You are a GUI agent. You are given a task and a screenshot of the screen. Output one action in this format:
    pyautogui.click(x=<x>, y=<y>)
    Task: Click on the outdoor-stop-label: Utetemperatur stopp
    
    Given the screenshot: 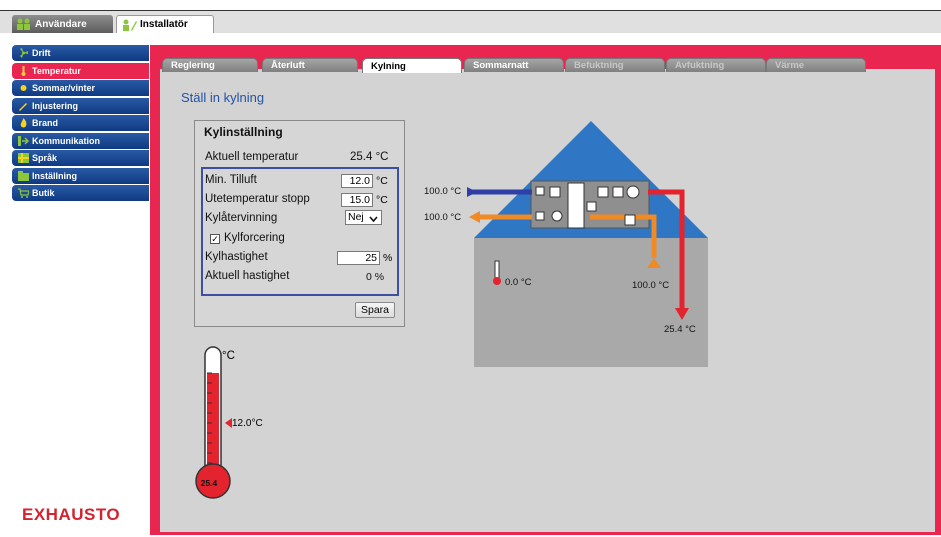 What is the action you would take?
    pyautogui.click(x=257, y=199)
    